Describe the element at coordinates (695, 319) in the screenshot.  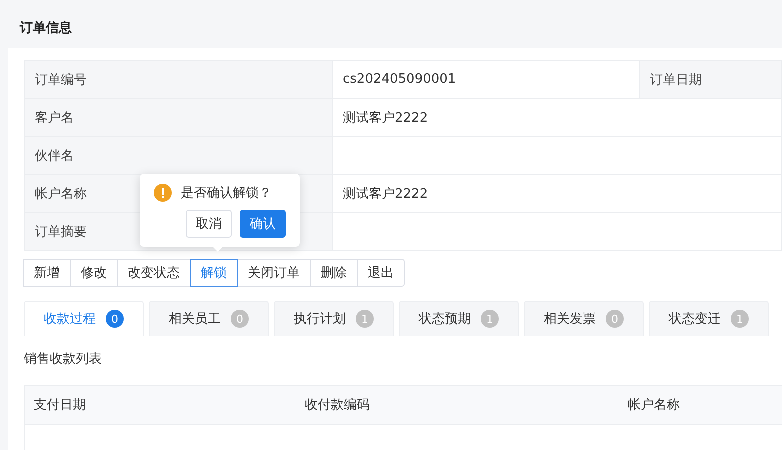
I see `tab-label: 状态变迁` at that location.